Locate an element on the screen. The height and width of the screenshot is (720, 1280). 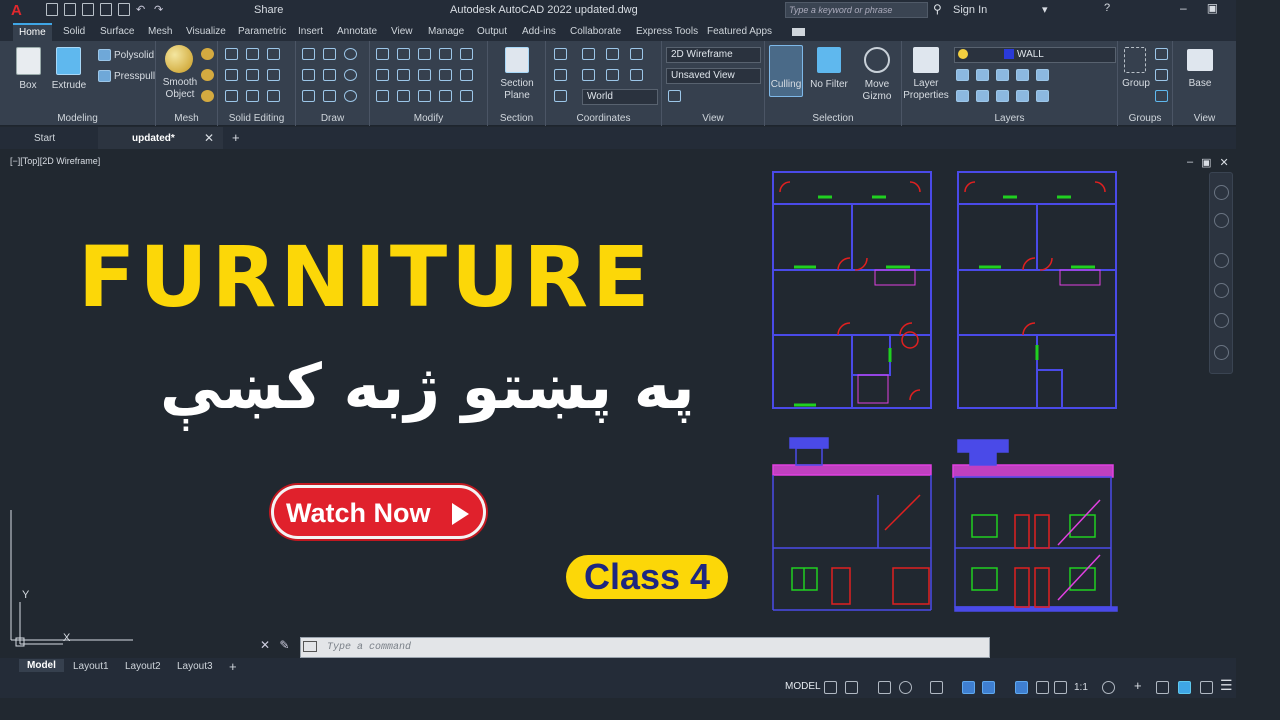
ucs-origin-icon is located at coordinates (588, 54).